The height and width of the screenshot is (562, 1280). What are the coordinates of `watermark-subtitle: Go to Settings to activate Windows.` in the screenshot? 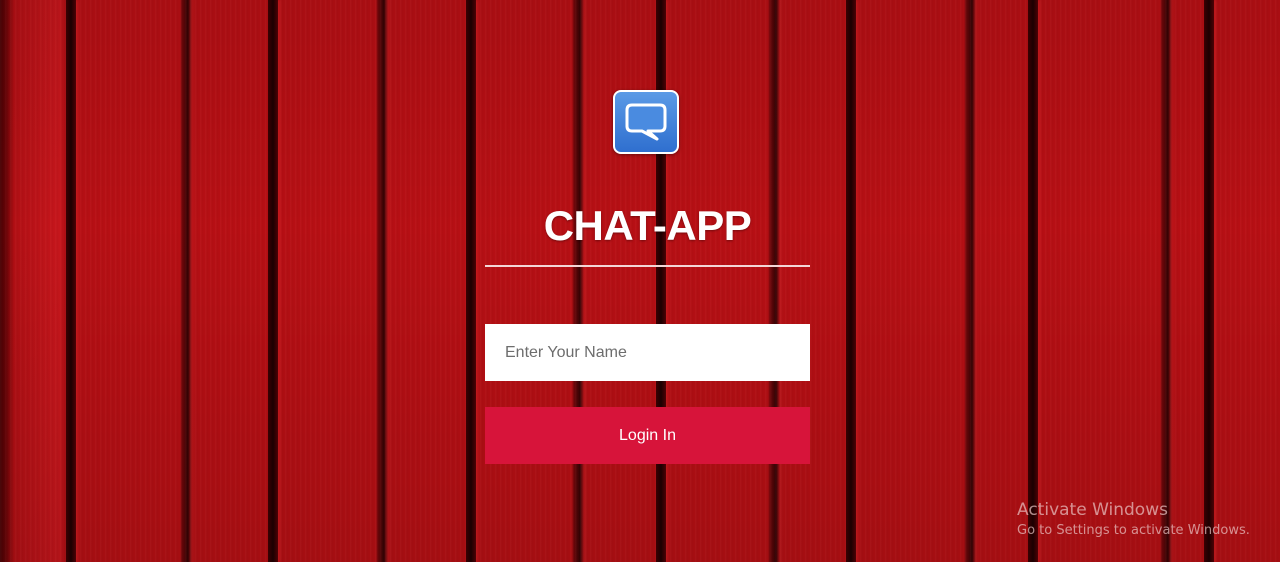 It's located at (1133, 530).